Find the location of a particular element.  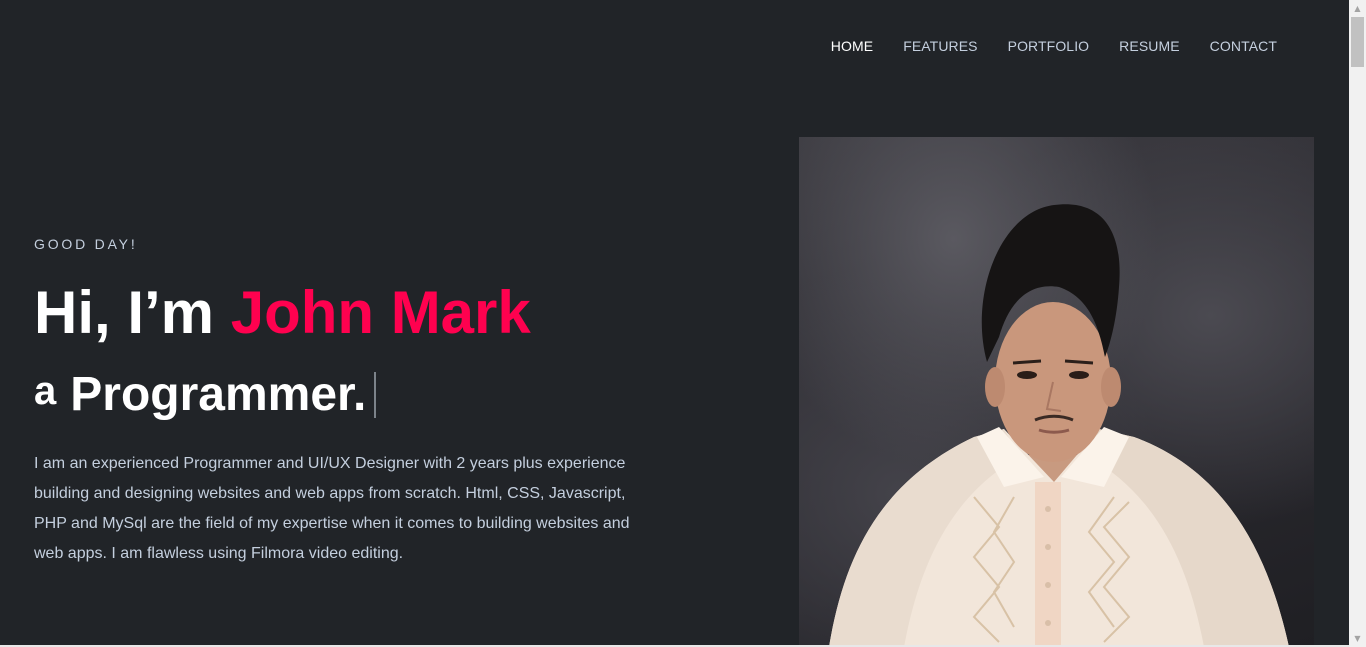

nav-item-home: HOME is located at coordinates (852, 46).